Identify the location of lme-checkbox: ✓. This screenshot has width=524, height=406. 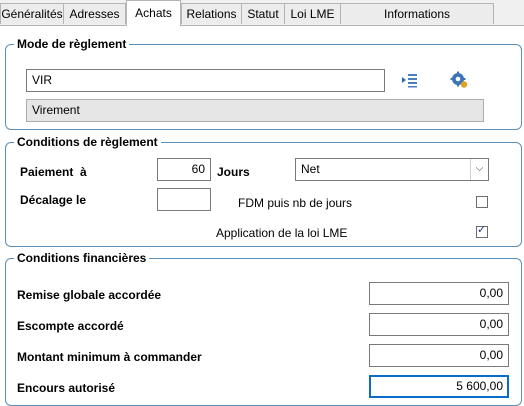
(482, 231).